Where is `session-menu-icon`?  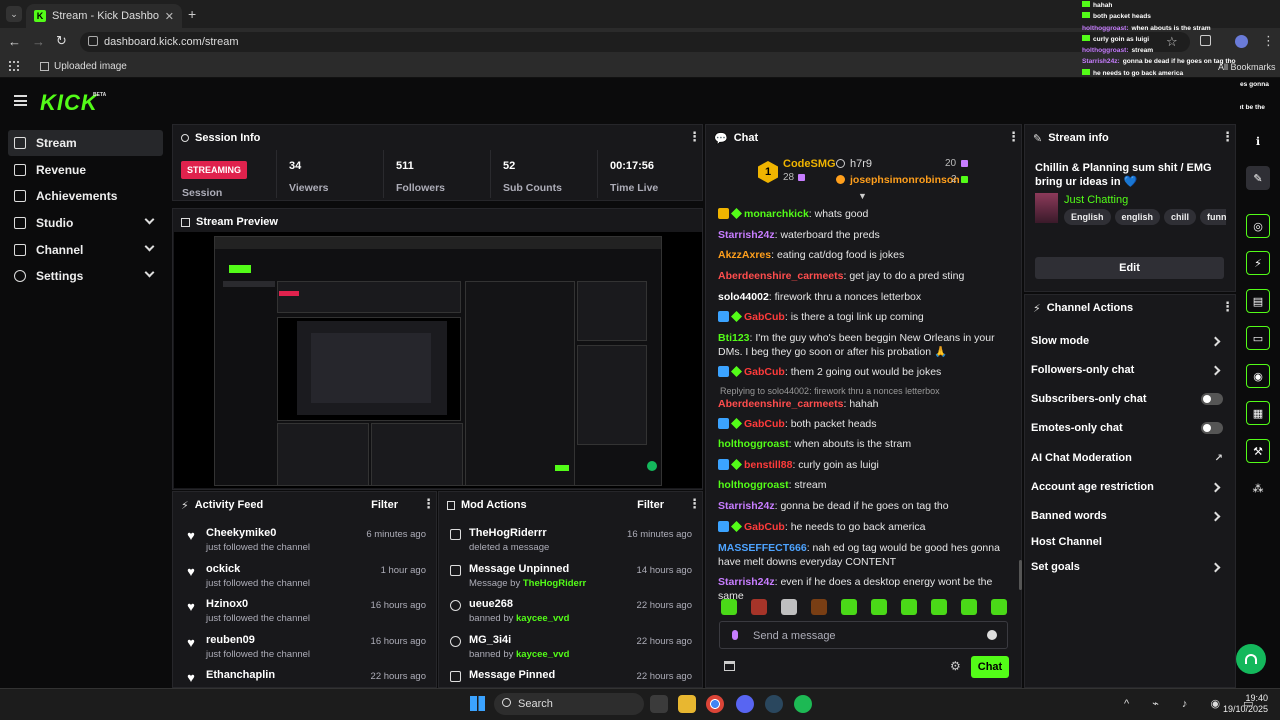
session-menu-icon is located at coordinates (694, 137).